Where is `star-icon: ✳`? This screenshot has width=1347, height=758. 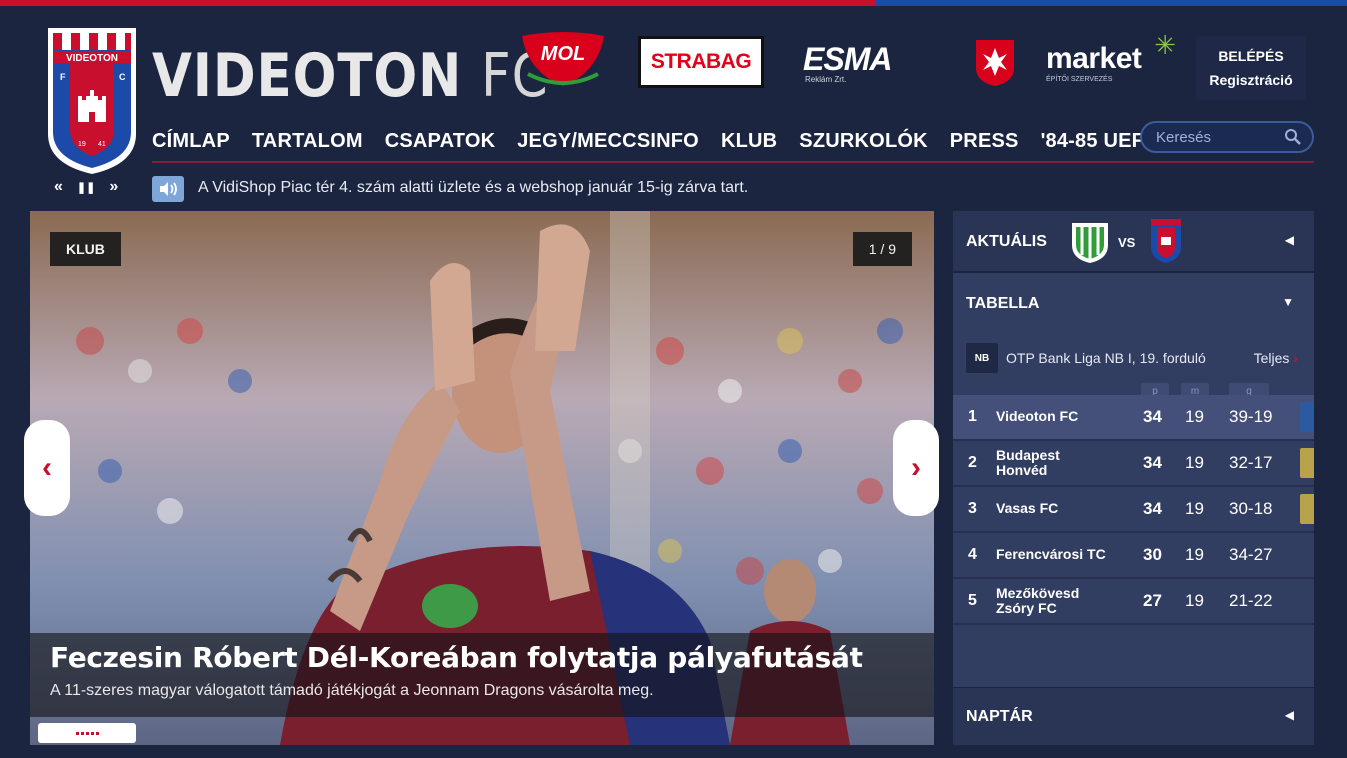 star-icon: ✳ is located at coordinates (1165, 45).